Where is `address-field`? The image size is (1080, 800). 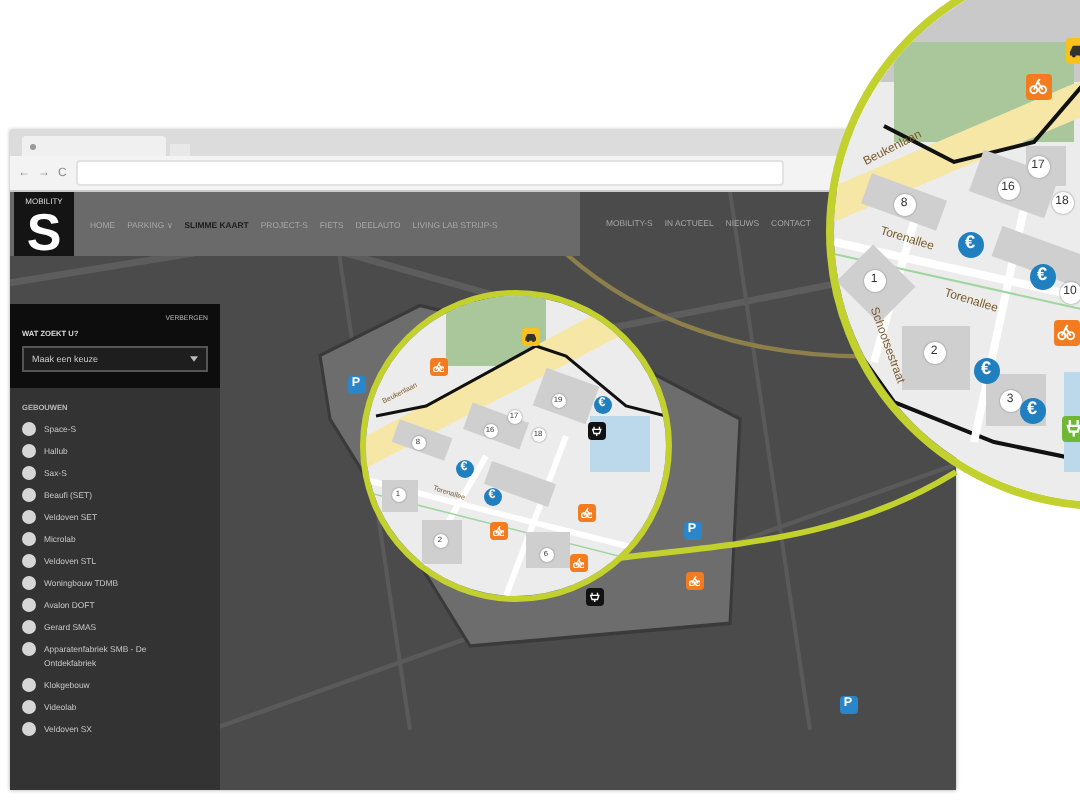
address-field is located at coordinates (430, 173).